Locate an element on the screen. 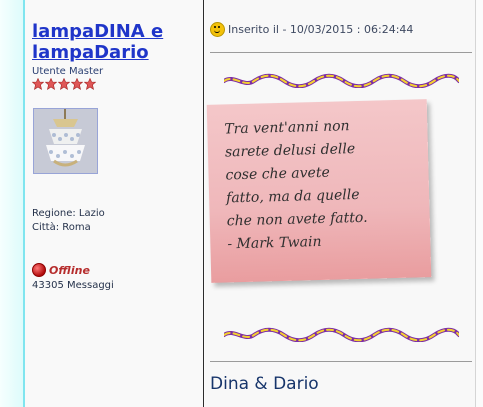  signature-divider is located at coordinates (341, 361).